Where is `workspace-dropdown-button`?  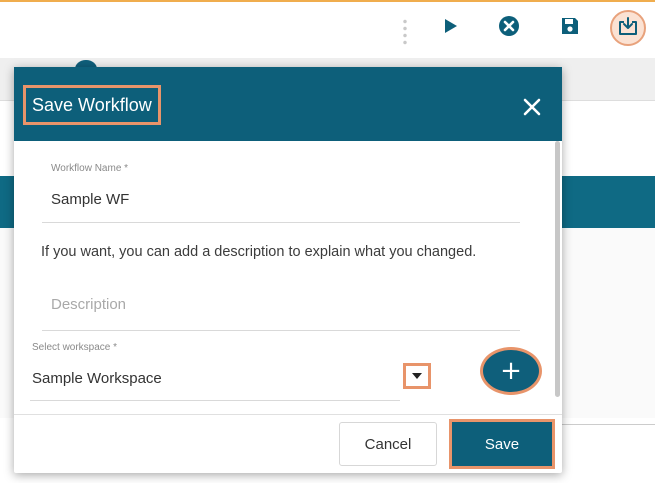
workspace-dropdown-button is located at coordinates (417, 376).